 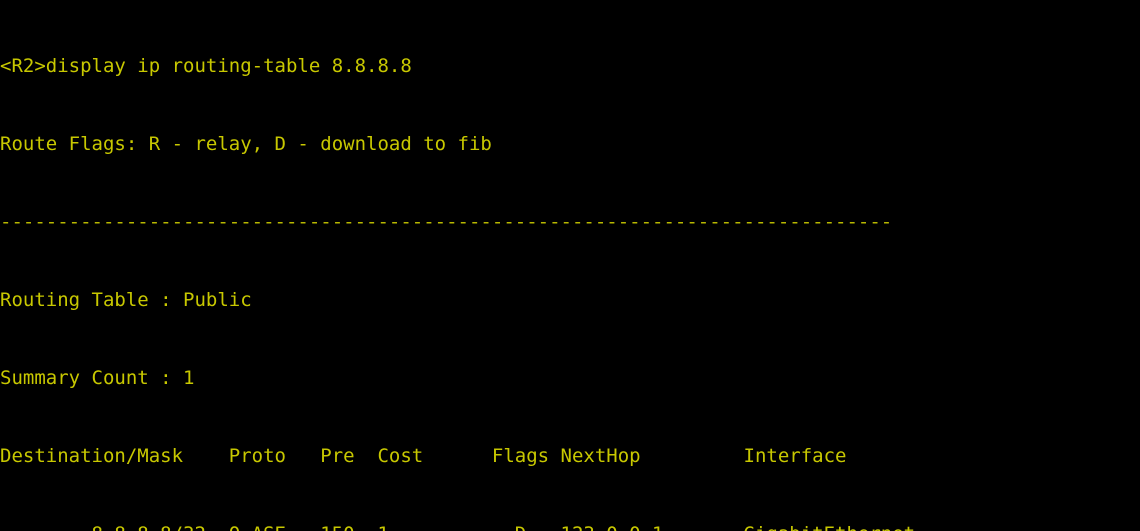 What do you see at coordinates (206, 66) in the screenshot?
I see `terminal-line-command-display-route: <R2>display ip routing-table 8.8.8.8` at bounding box center [206, 66].